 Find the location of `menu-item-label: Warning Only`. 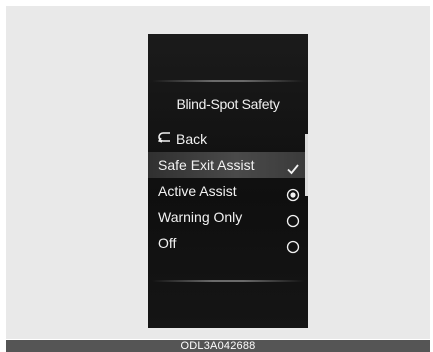

menu-item-label: Warning Only is located at coordinates (200, 217).